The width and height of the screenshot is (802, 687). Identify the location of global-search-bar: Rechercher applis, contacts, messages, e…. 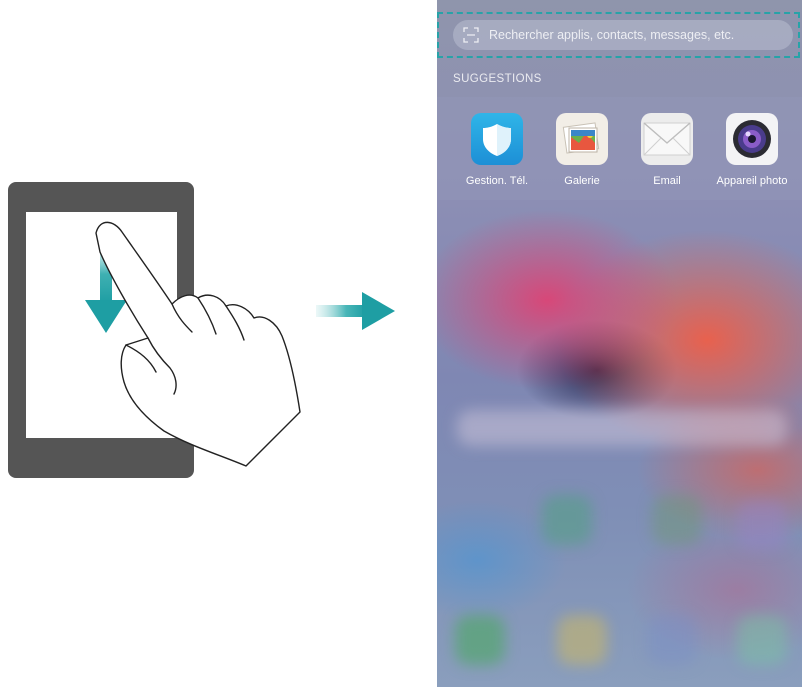
(623, 35).